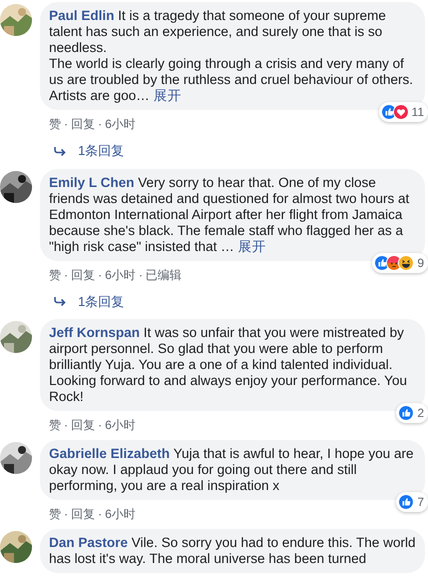 This screenshot has width=428, height=580. What do you see at coordinates (164, 275) in the screenshot?
I see `comment-action-link: 已编辑` at bounding box center [164, 275].